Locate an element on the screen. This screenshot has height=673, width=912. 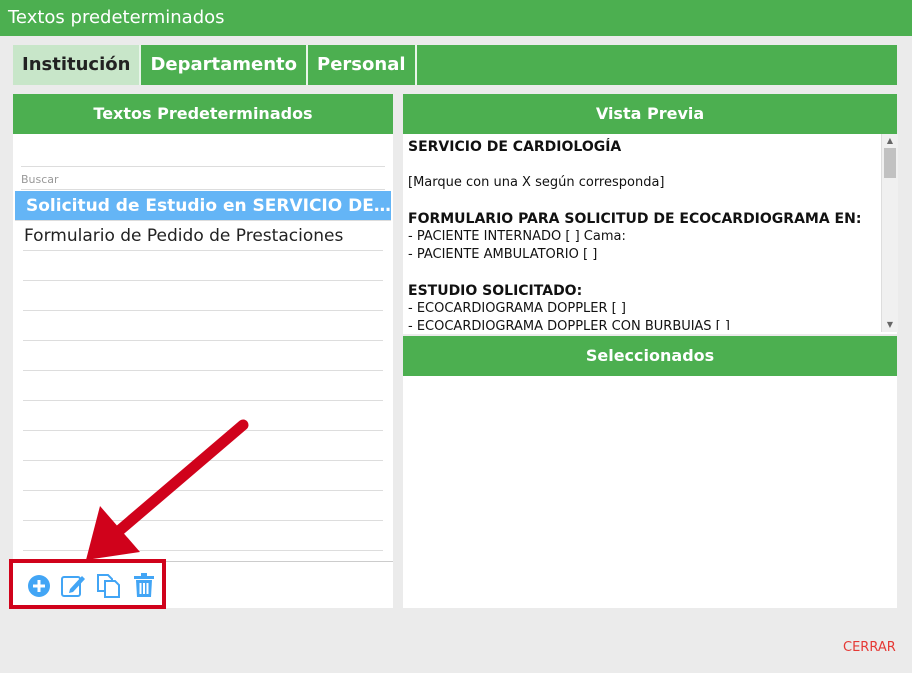
tab-departamento: Departamento is located at coordinates (225, 65).